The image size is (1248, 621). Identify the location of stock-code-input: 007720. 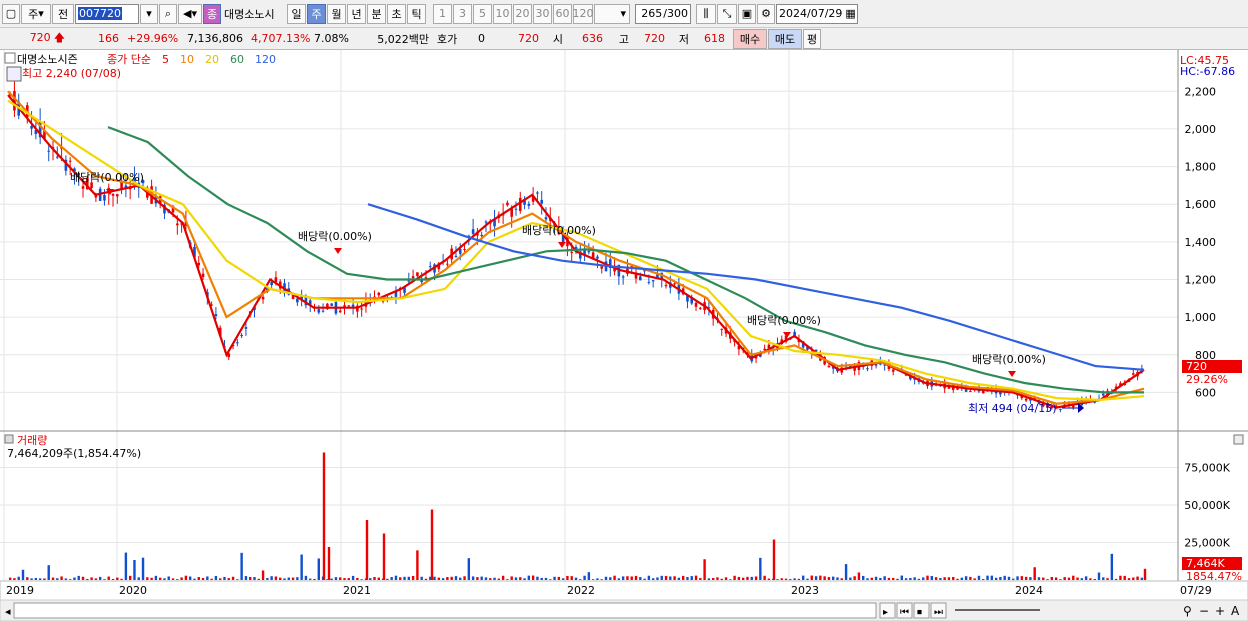
(107, 13).